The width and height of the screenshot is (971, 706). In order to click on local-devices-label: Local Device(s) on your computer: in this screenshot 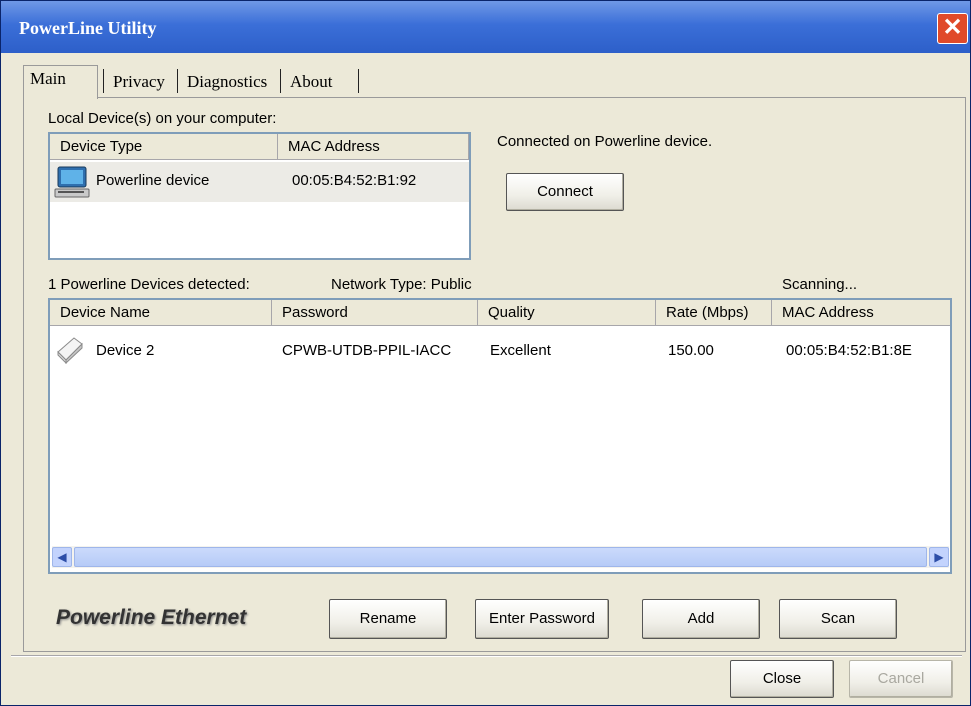, I will do `click(162, 118)`.